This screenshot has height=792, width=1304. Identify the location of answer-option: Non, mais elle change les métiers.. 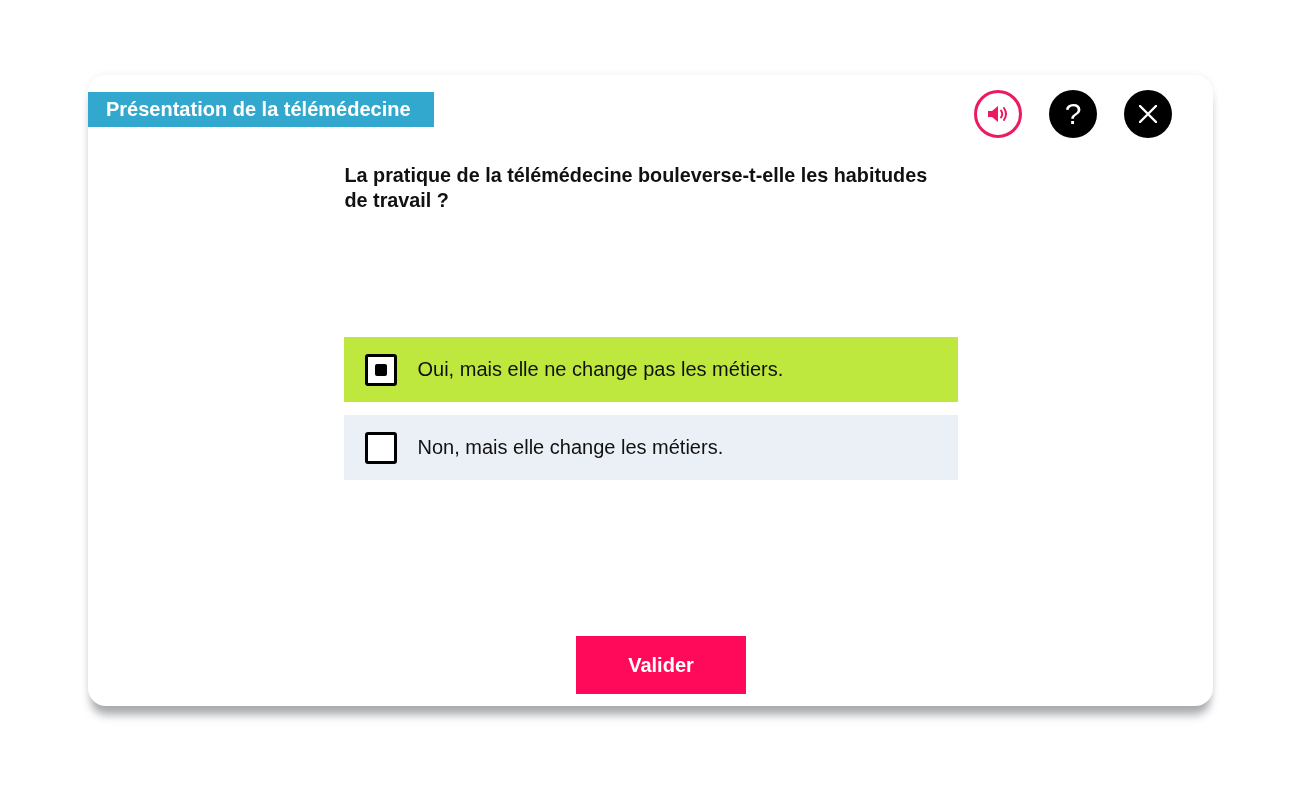
(650, 447).